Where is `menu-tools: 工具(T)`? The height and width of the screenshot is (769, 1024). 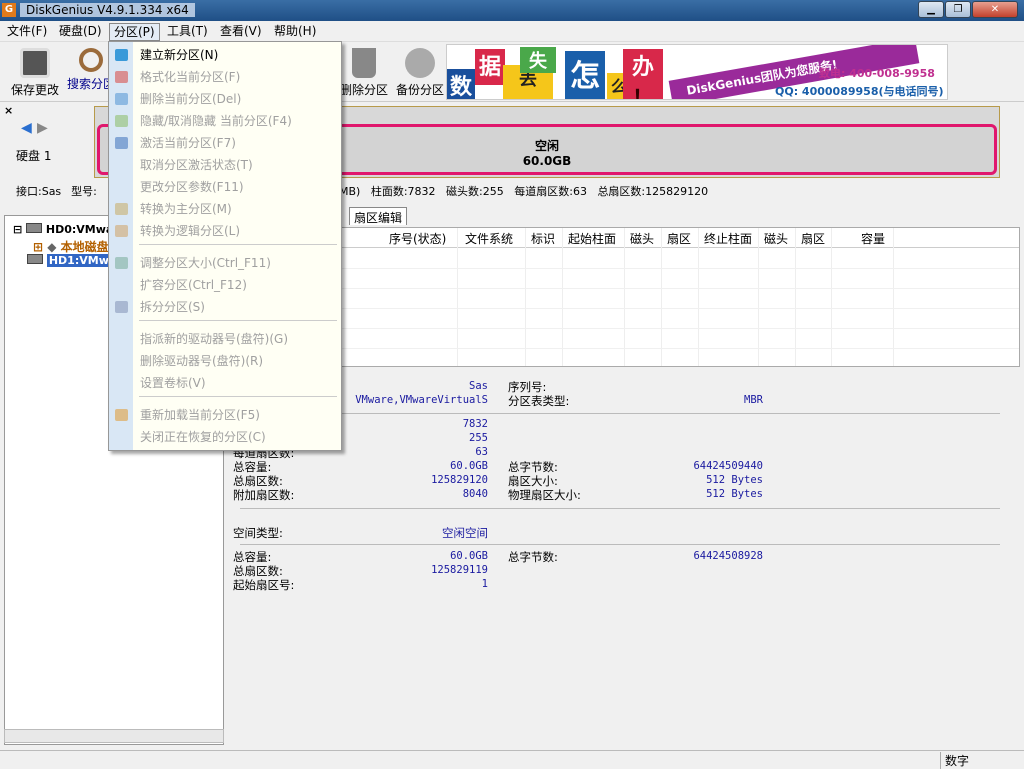
menu-tools: 工具(T) is located at coordinates (187, 32).